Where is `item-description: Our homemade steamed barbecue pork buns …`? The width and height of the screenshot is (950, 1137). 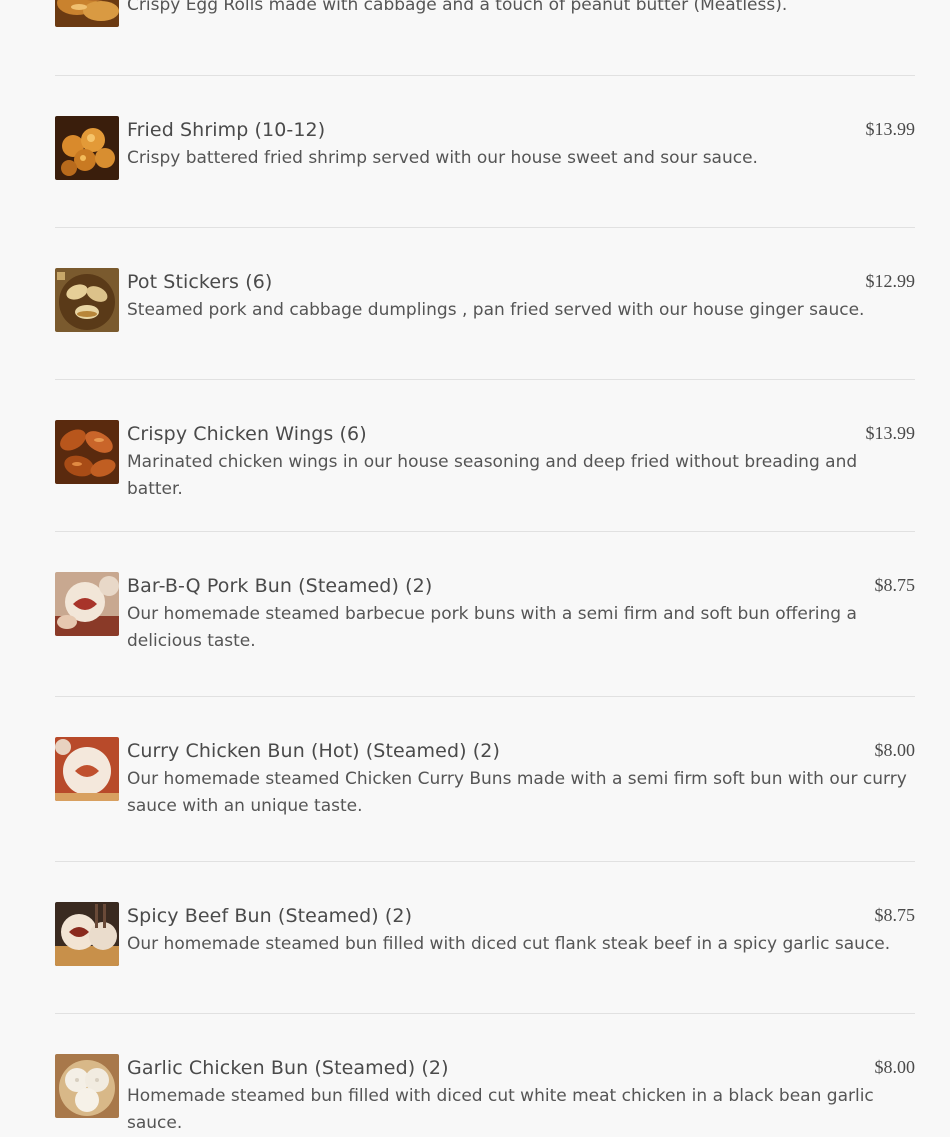
item-description: Our homemade steamed barbecue pork buns … is located at coordinates (492, 627).